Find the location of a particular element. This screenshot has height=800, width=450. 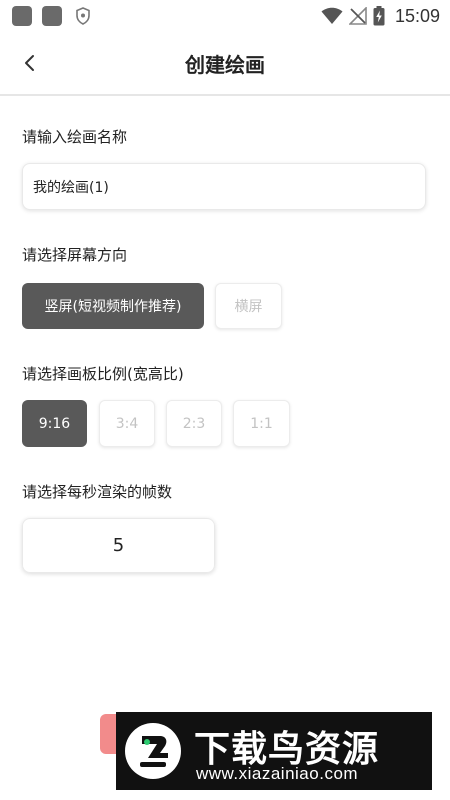

wifi-icon is located at coordinates (332, 15).